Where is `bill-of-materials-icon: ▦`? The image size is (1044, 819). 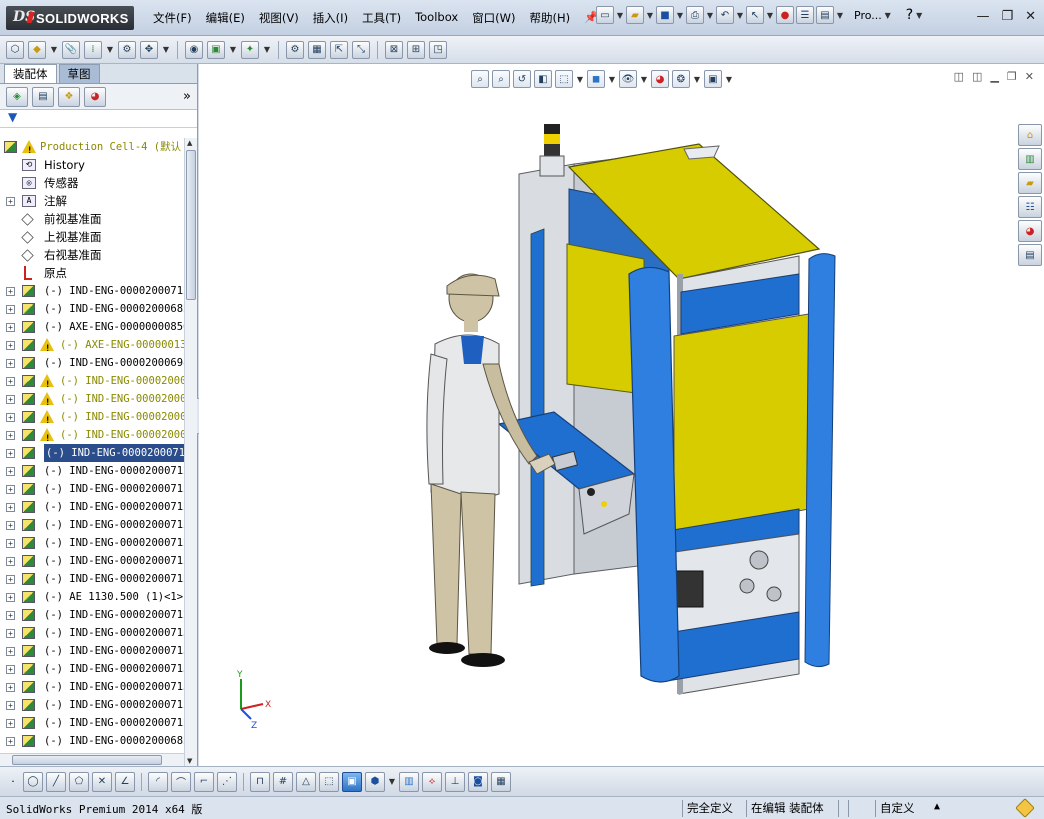 bill-of-materials-icon: ▦ is located at coordinates (317, 49).